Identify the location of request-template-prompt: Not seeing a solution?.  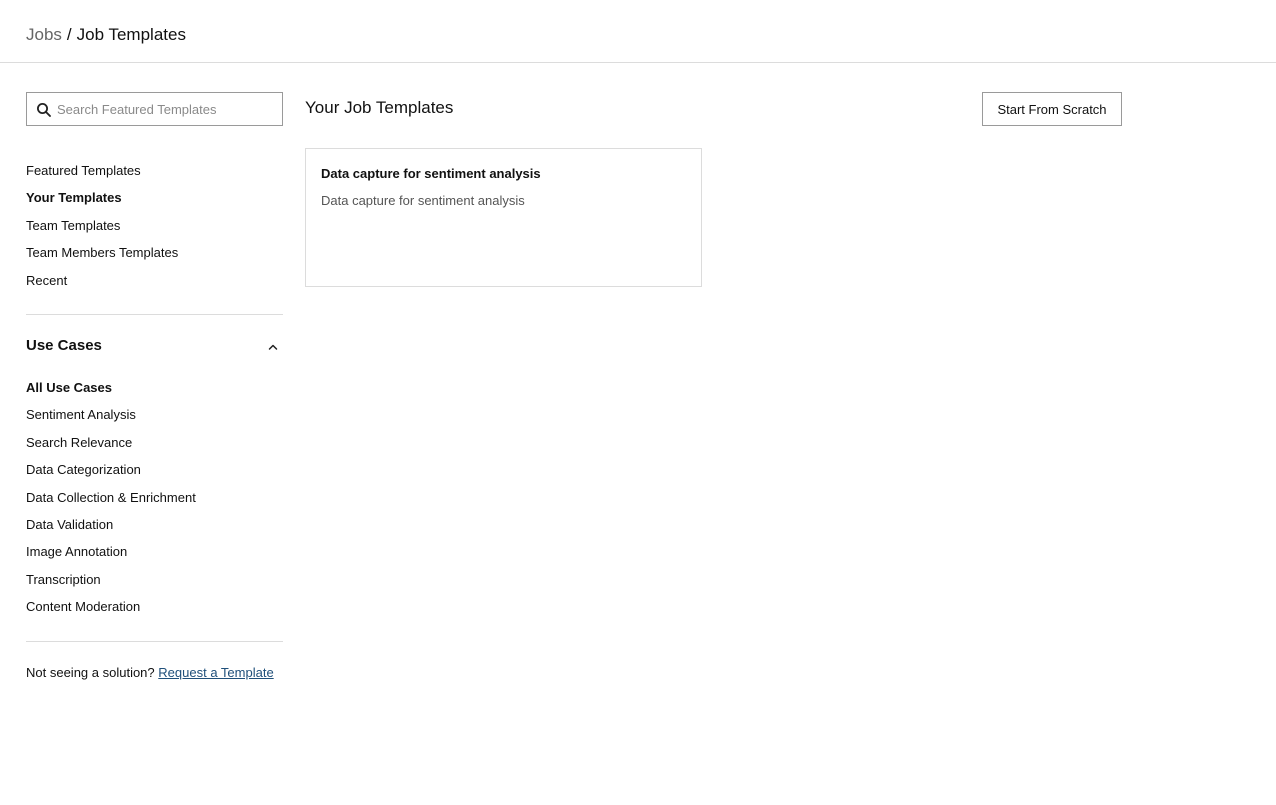
(90, 672).